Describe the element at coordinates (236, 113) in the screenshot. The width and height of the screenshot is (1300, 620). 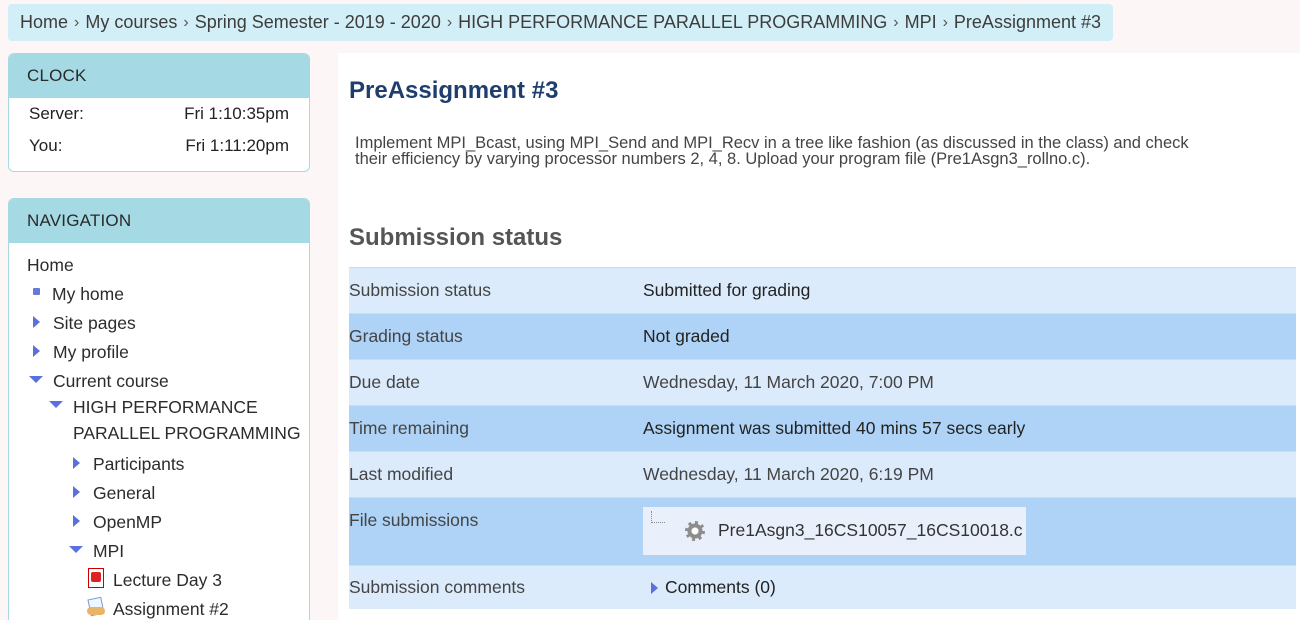
I see `server-time: Fri 1:10:35pm` at that location.